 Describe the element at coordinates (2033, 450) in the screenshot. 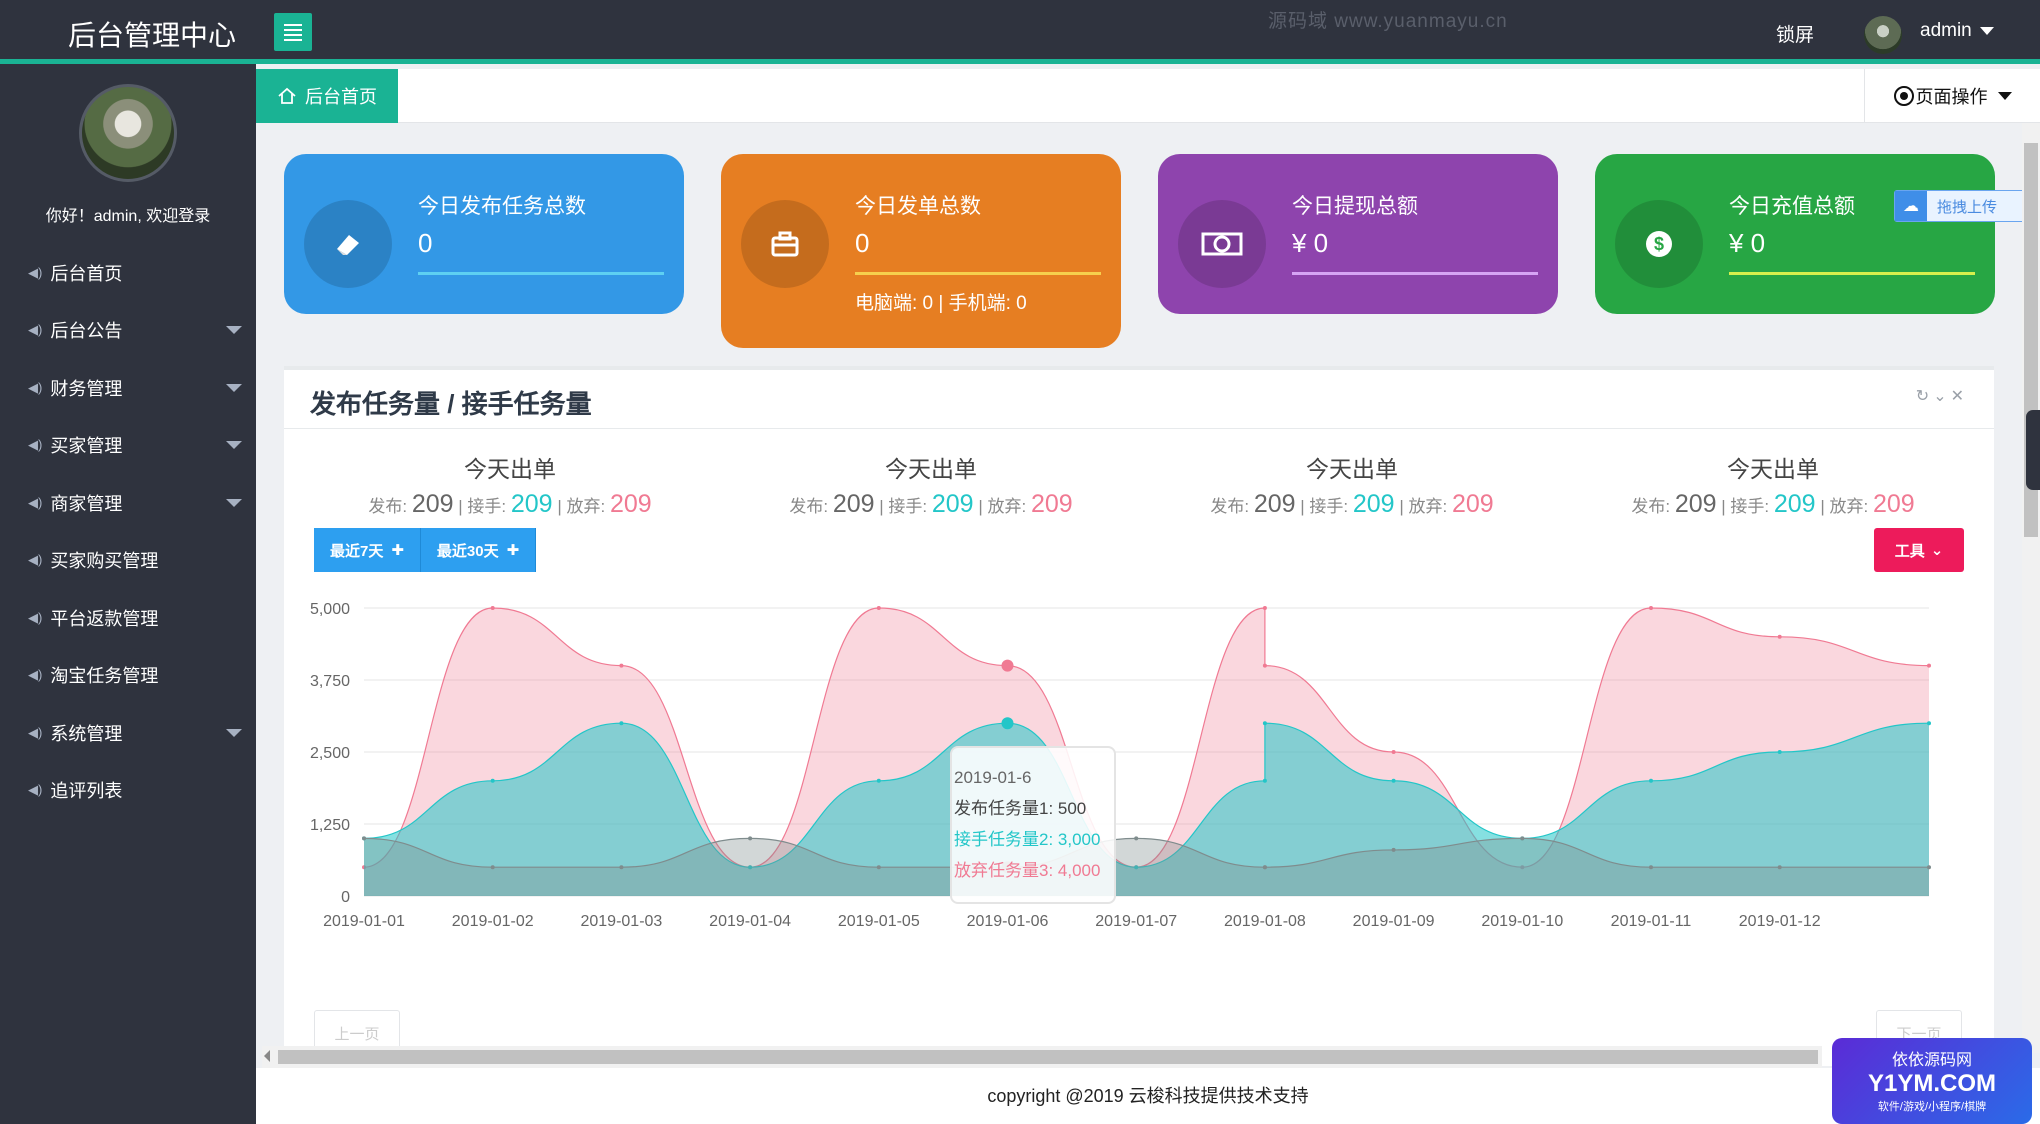

I see `side-widget-tab` at that location.